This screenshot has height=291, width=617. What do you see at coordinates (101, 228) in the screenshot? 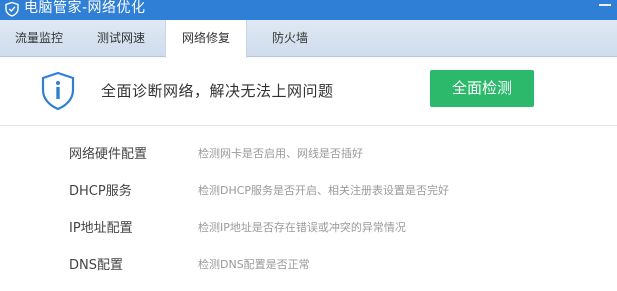
I see `check-name: IP地址配置` at bounding box center [101, 228].